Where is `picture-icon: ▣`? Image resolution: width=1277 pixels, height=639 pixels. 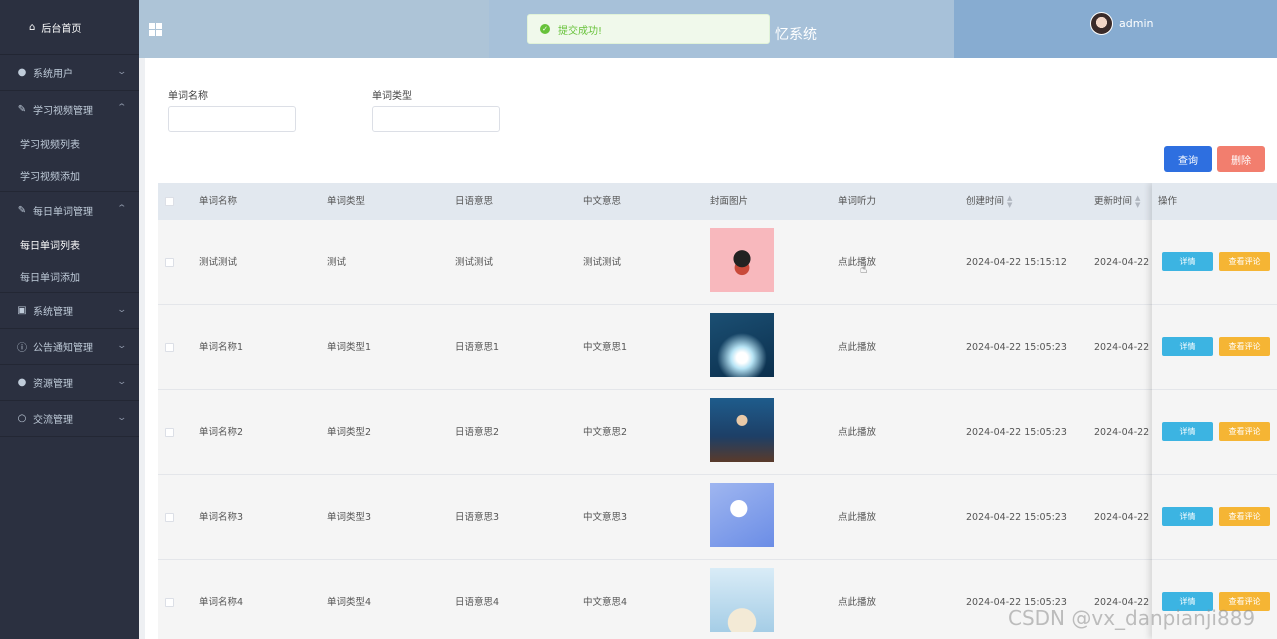
picture-icon: ▣ is located at coordinates (22, 310).